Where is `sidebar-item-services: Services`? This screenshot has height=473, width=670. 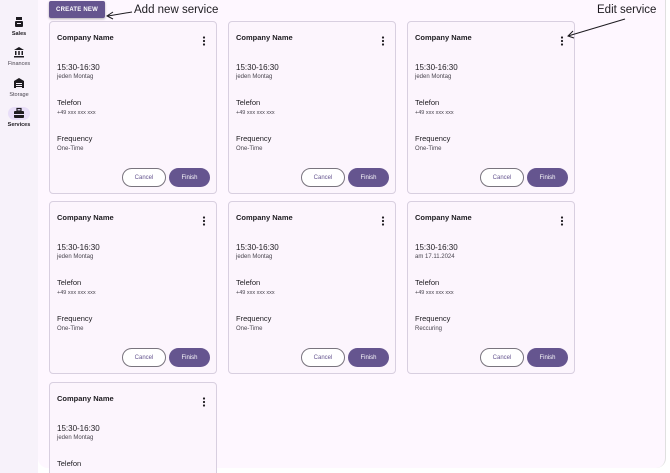 sidebar-item-services: Services is located at coordinates (19, 117).